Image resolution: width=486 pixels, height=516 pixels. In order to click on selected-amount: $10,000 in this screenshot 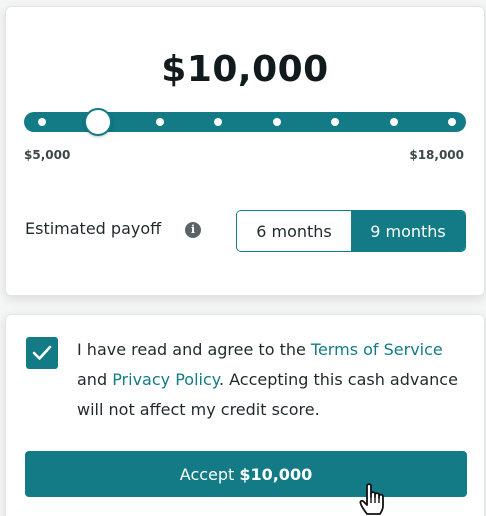, I will do `click(245, 69)`.